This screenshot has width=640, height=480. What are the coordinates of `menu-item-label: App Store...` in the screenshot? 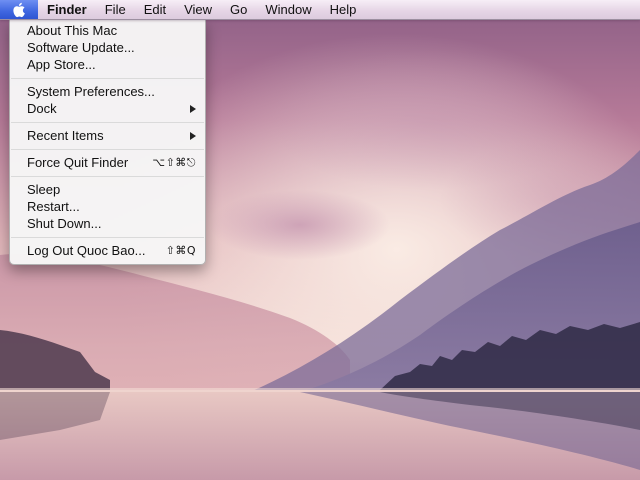 It's located at (61, 64).